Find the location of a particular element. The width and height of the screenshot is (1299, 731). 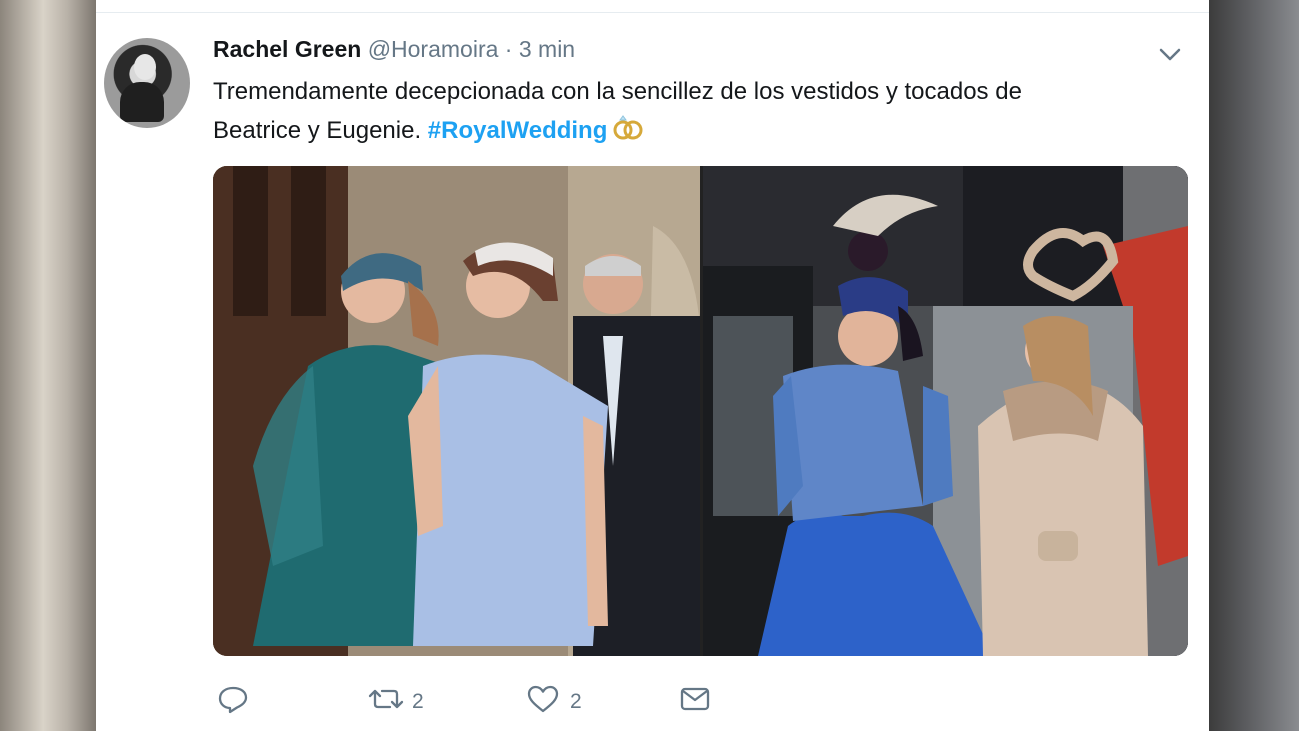

chevron-down-icon is located at coordinates (1170, 54).